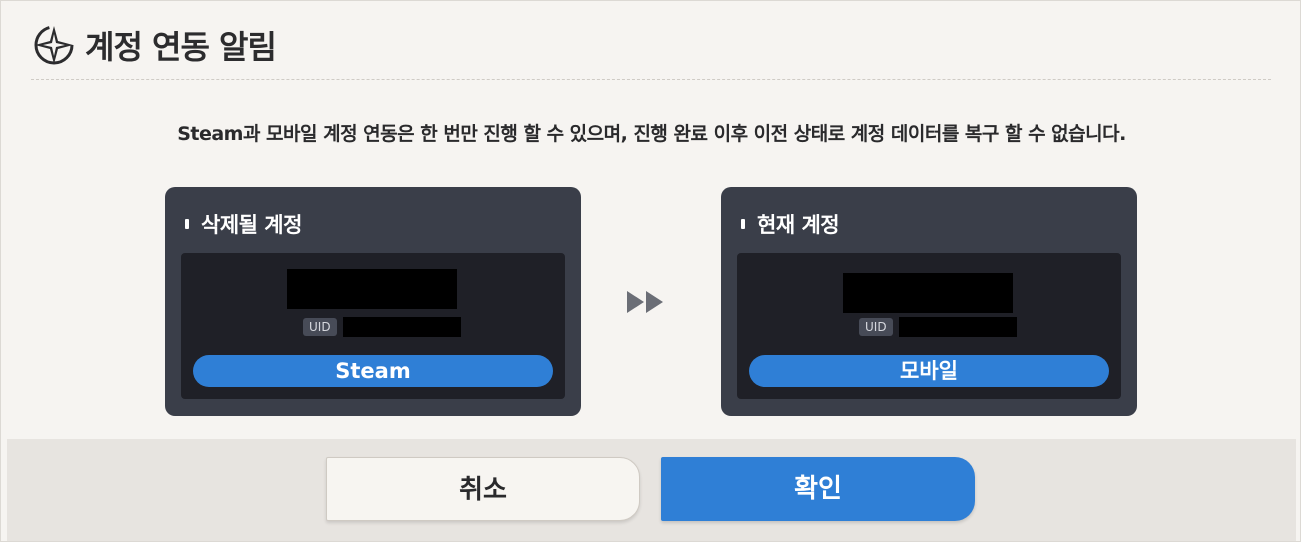 This screenshot has width=1301, height=542. I want to click on platform-badge-mobile: 모바일, so click(929, 371).